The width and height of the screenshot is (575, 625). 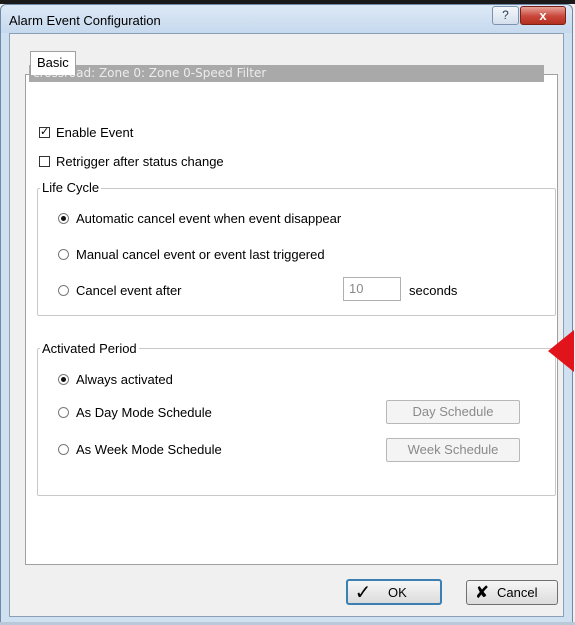 I want to click on life-cycle-option-timed: Cancel event after, so click(x=120, y=290).